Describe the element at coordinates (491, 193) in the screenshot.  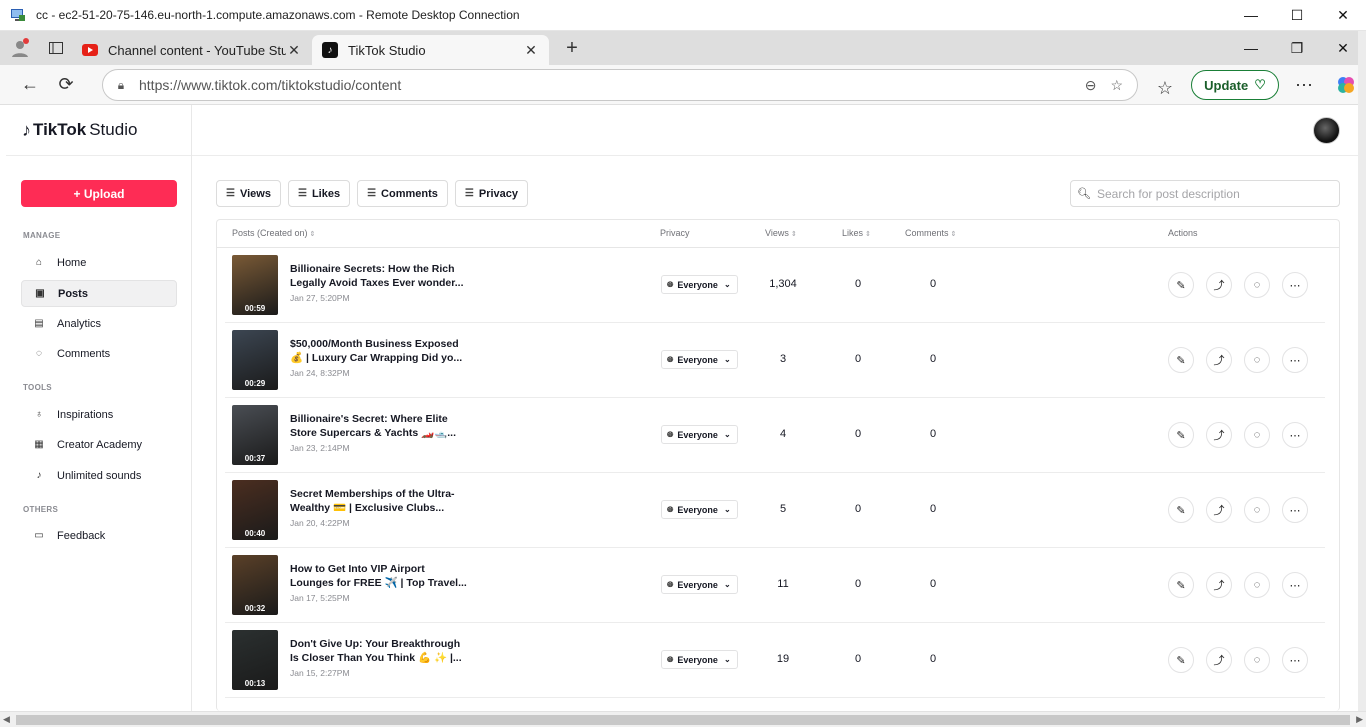
I see `filter-privacy-button: ☰ Privacy` at that location.